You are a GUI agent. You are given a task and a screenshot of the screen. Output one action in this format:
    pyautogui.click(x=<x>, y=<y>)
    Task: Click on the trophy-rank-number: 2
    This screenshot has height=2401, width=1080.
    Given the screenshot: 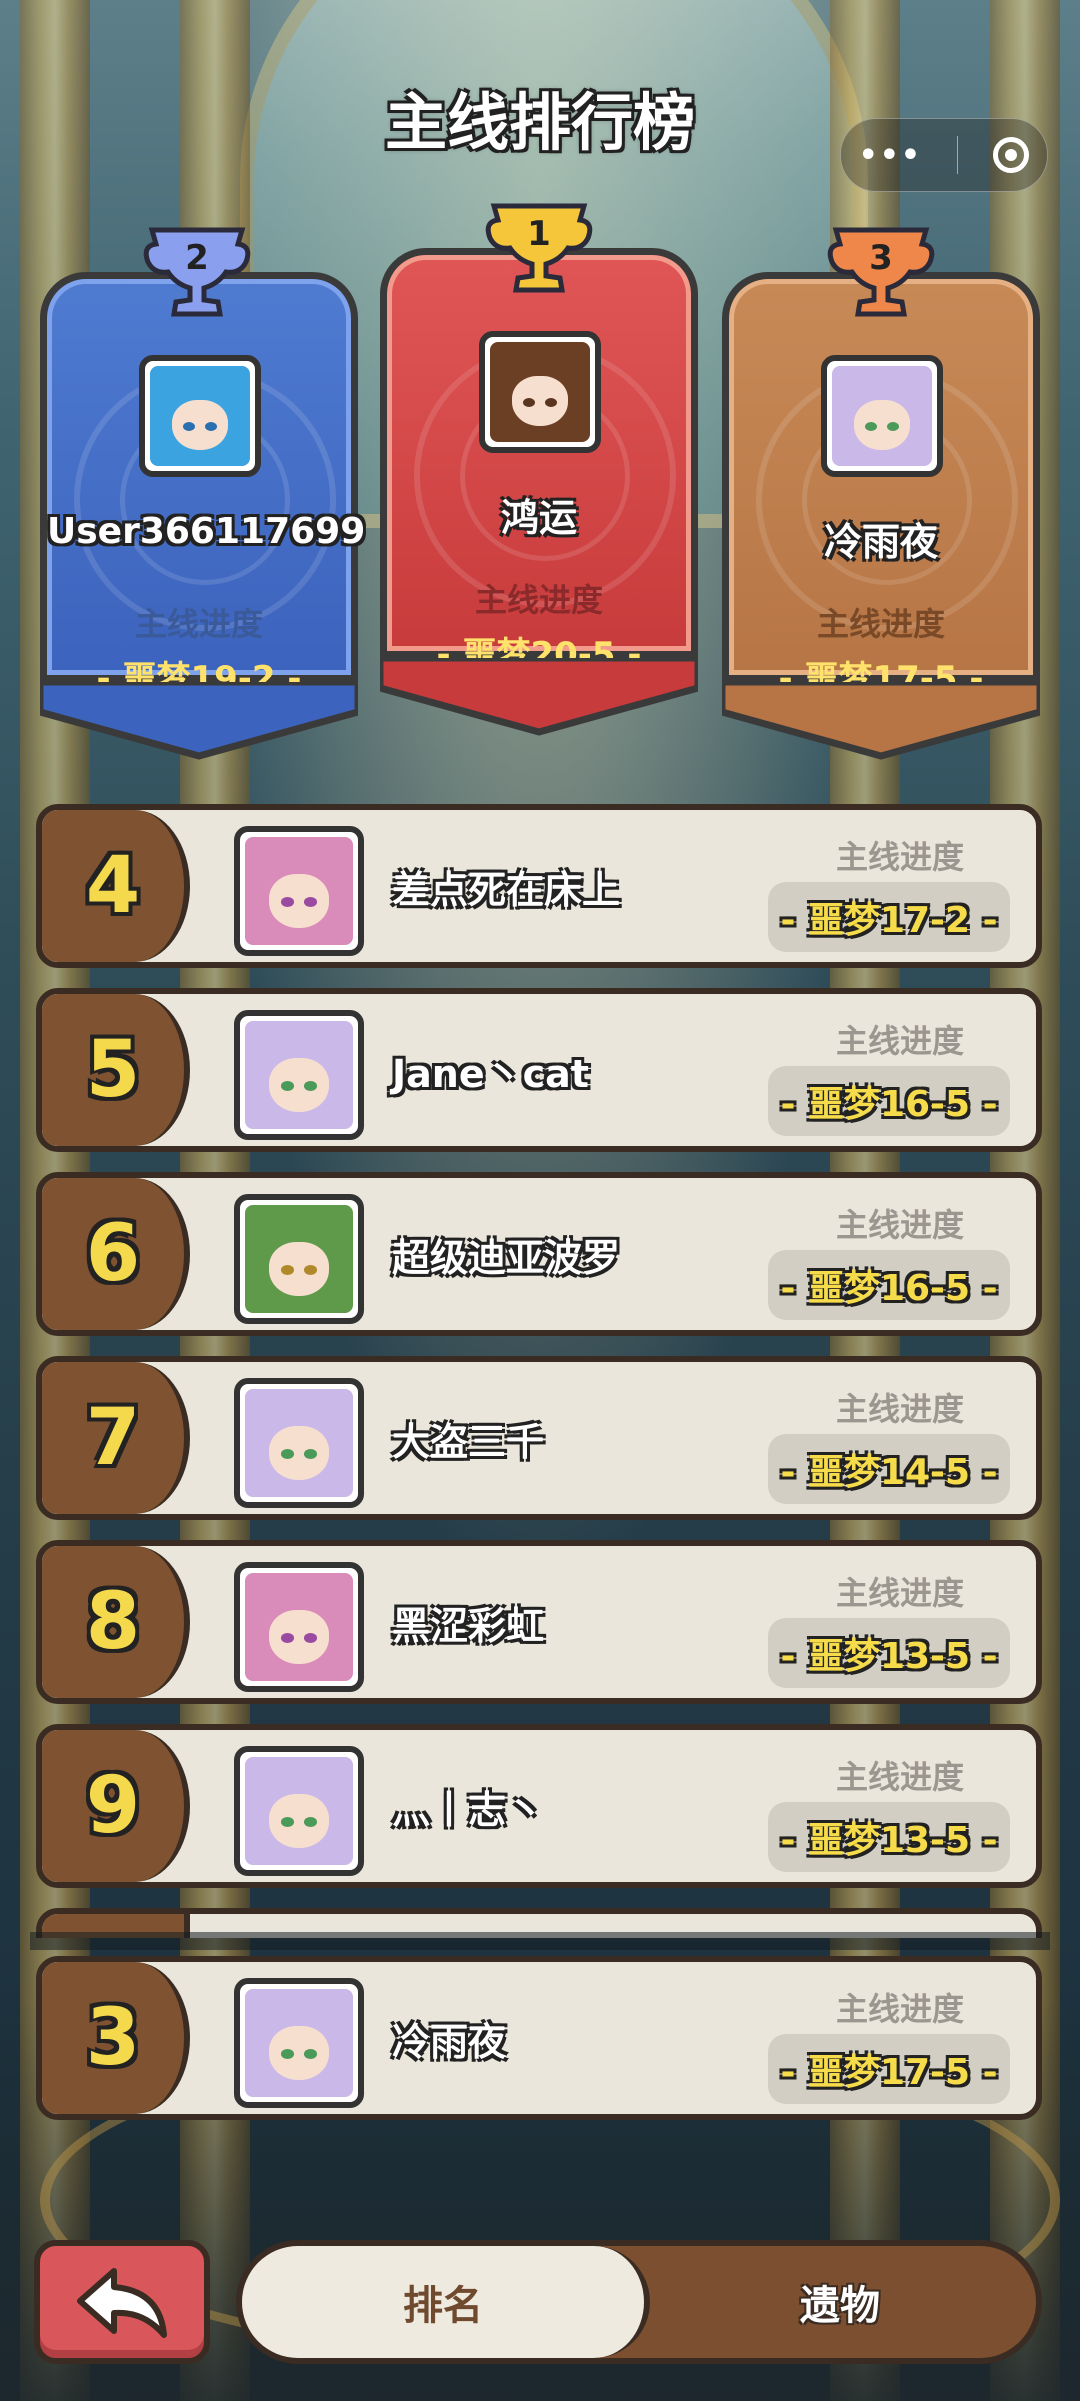 What is the action you would take?
    pyautogui.click(x=197, y=258)
    